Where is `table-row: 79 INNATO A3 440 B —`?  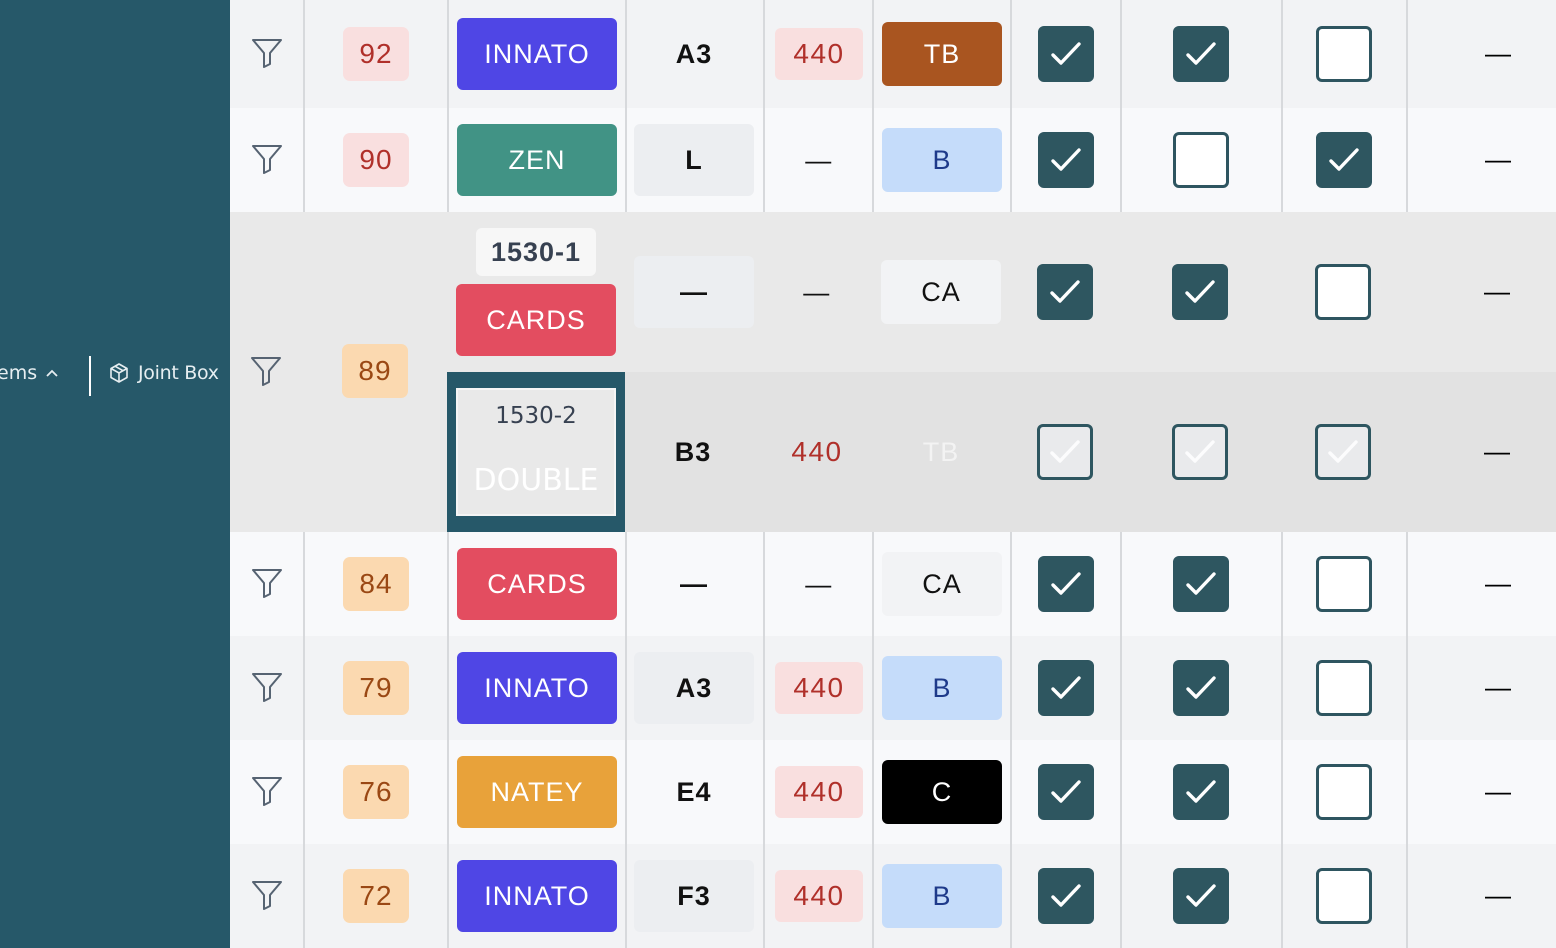 table-row: 79 INNATO A3 440 B — is located at coordinates (893, 688).